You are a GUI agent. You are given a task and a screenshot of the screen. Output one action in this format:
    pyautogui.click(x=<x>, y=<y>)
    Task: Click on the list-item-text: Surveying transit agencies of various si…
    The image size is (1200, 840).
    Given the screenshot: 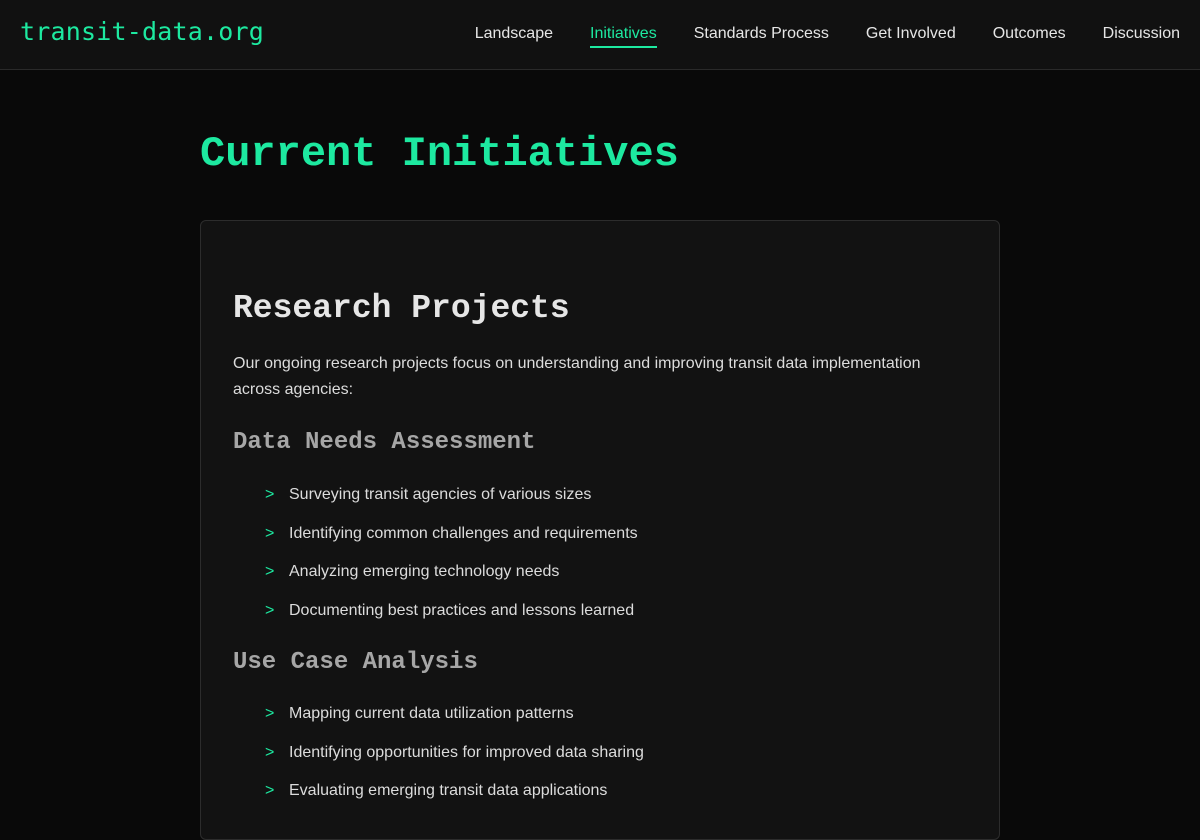 What is the action you would take?
    pyautogui.click(x=440, y=494)
    